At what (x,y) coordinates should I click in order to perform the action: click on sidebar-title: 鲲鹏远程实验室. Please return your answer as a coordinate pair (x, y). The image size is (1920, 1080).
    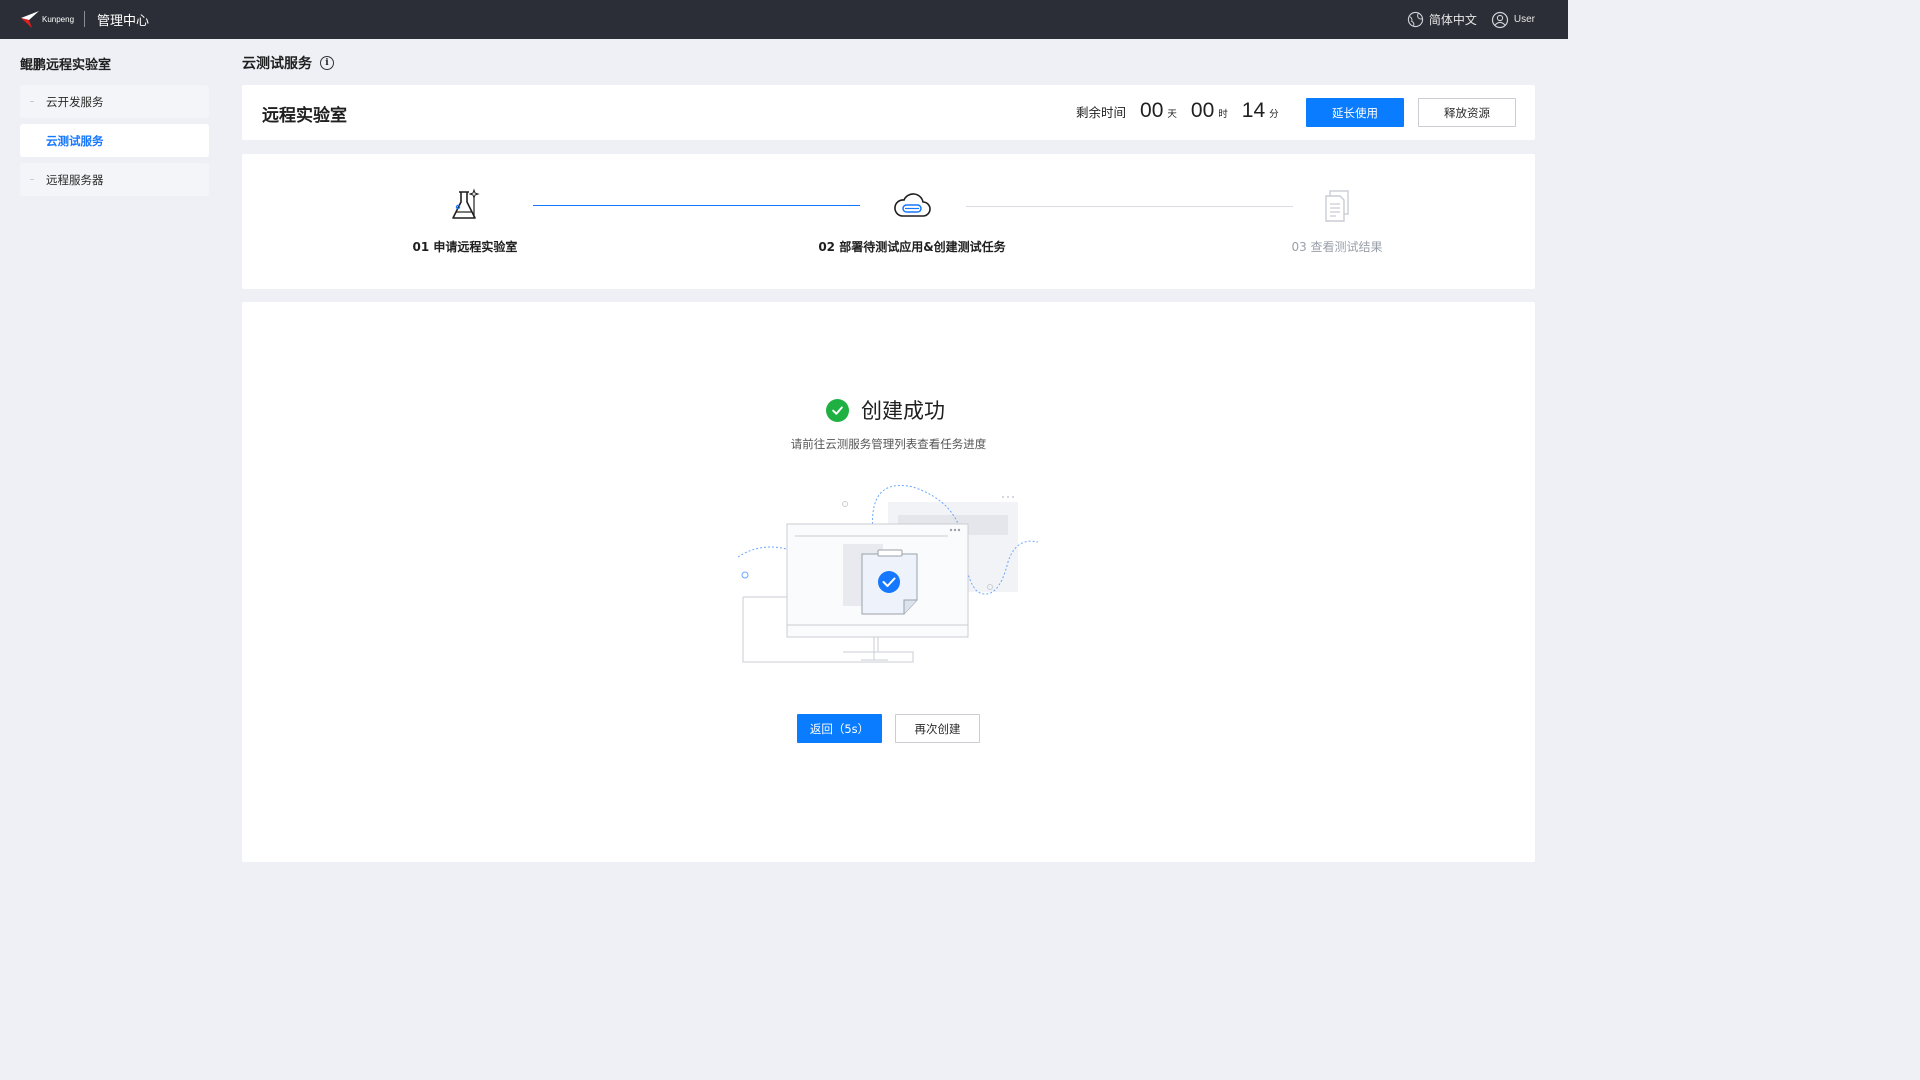
    Looking at the image, I should click on (66, 65).